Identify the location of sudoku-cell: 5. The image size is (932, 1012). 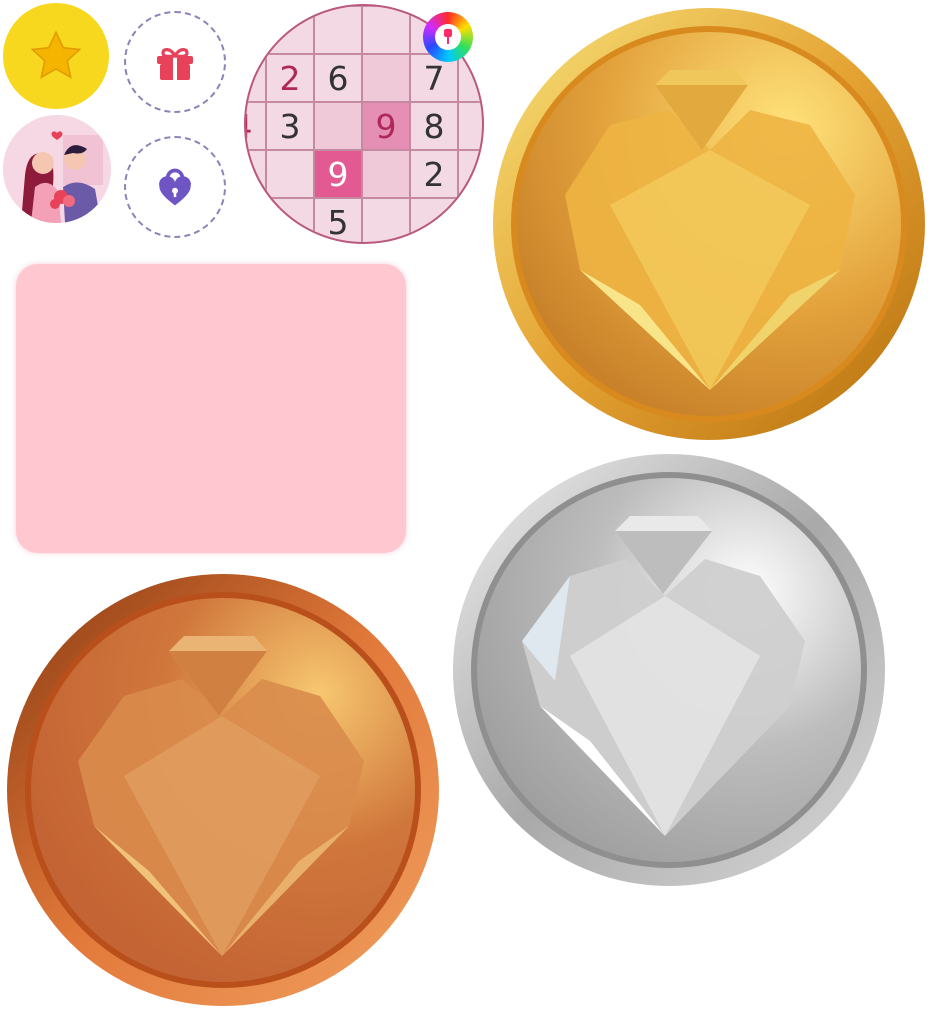
(338, 220).